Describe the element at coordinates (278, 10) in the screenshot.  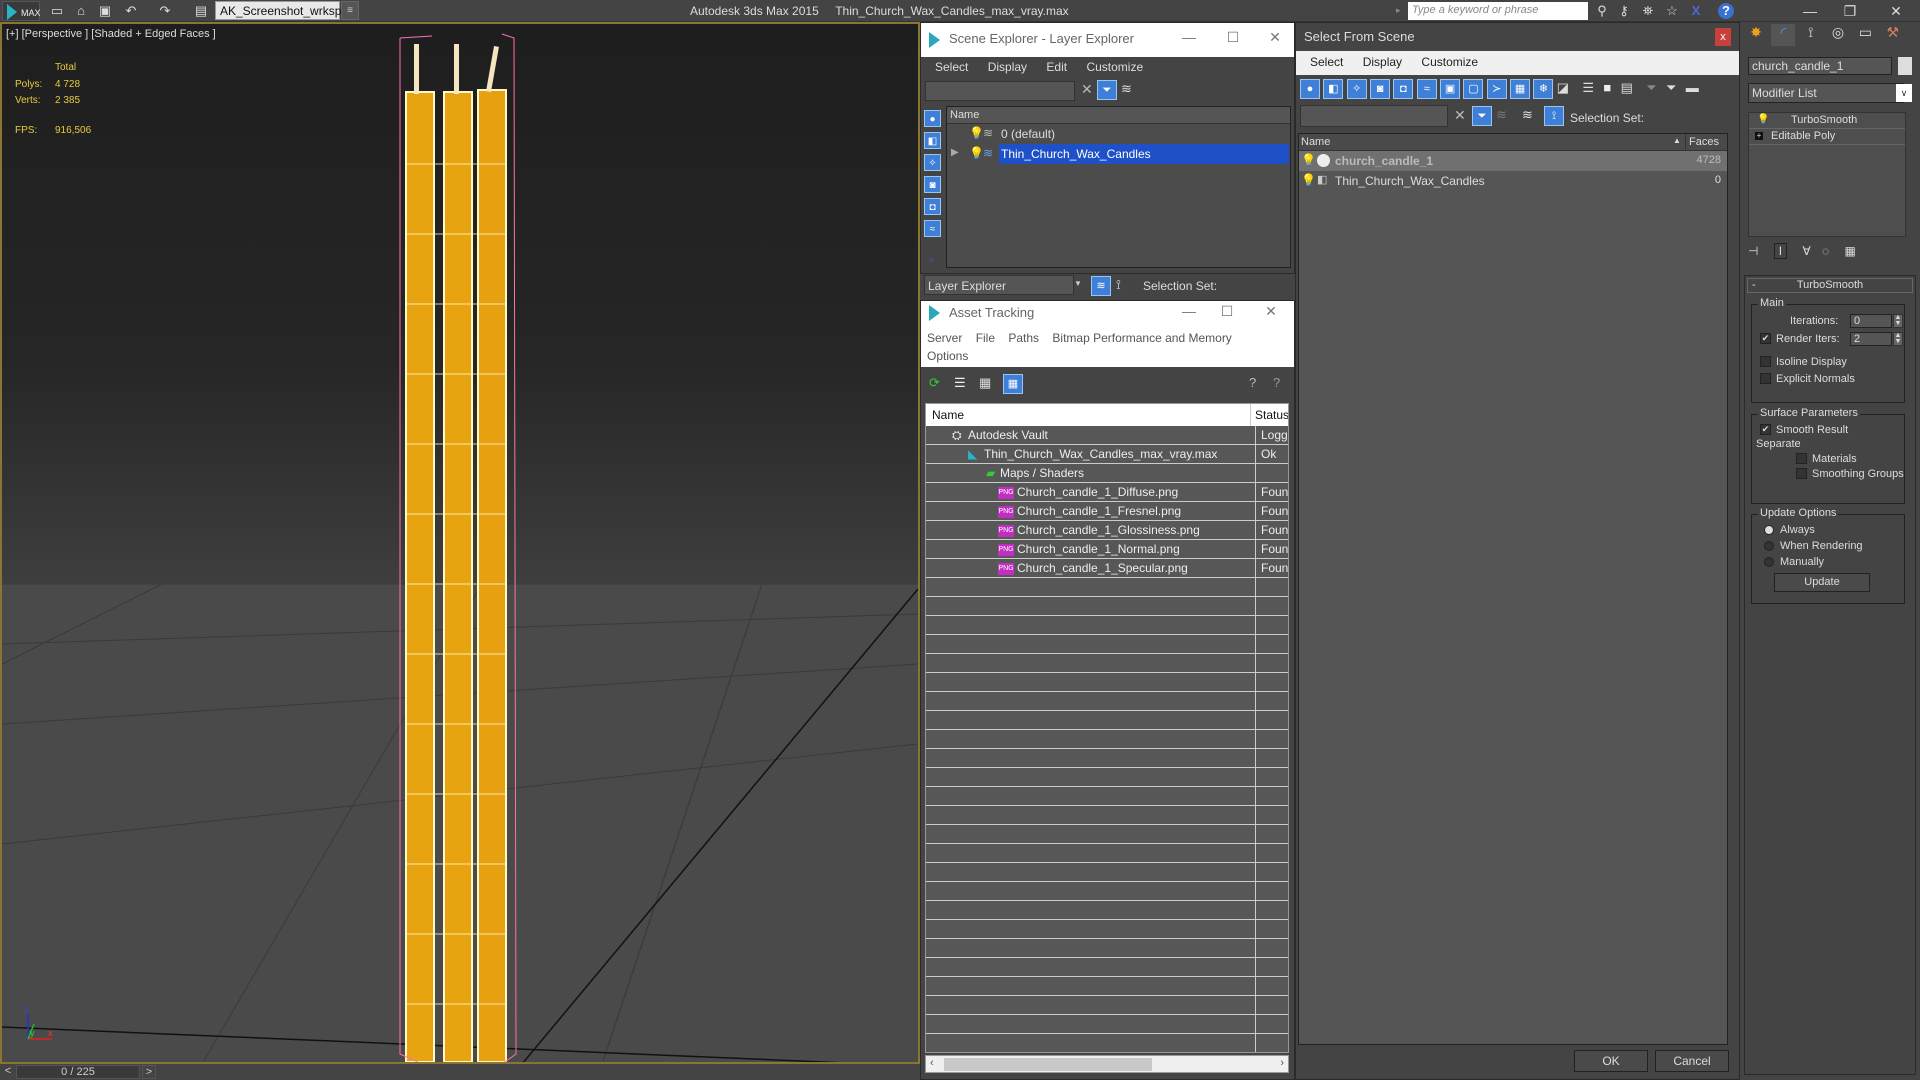
I see `workspace-dropdown: AK_Screenshot_wrksp` at that location.